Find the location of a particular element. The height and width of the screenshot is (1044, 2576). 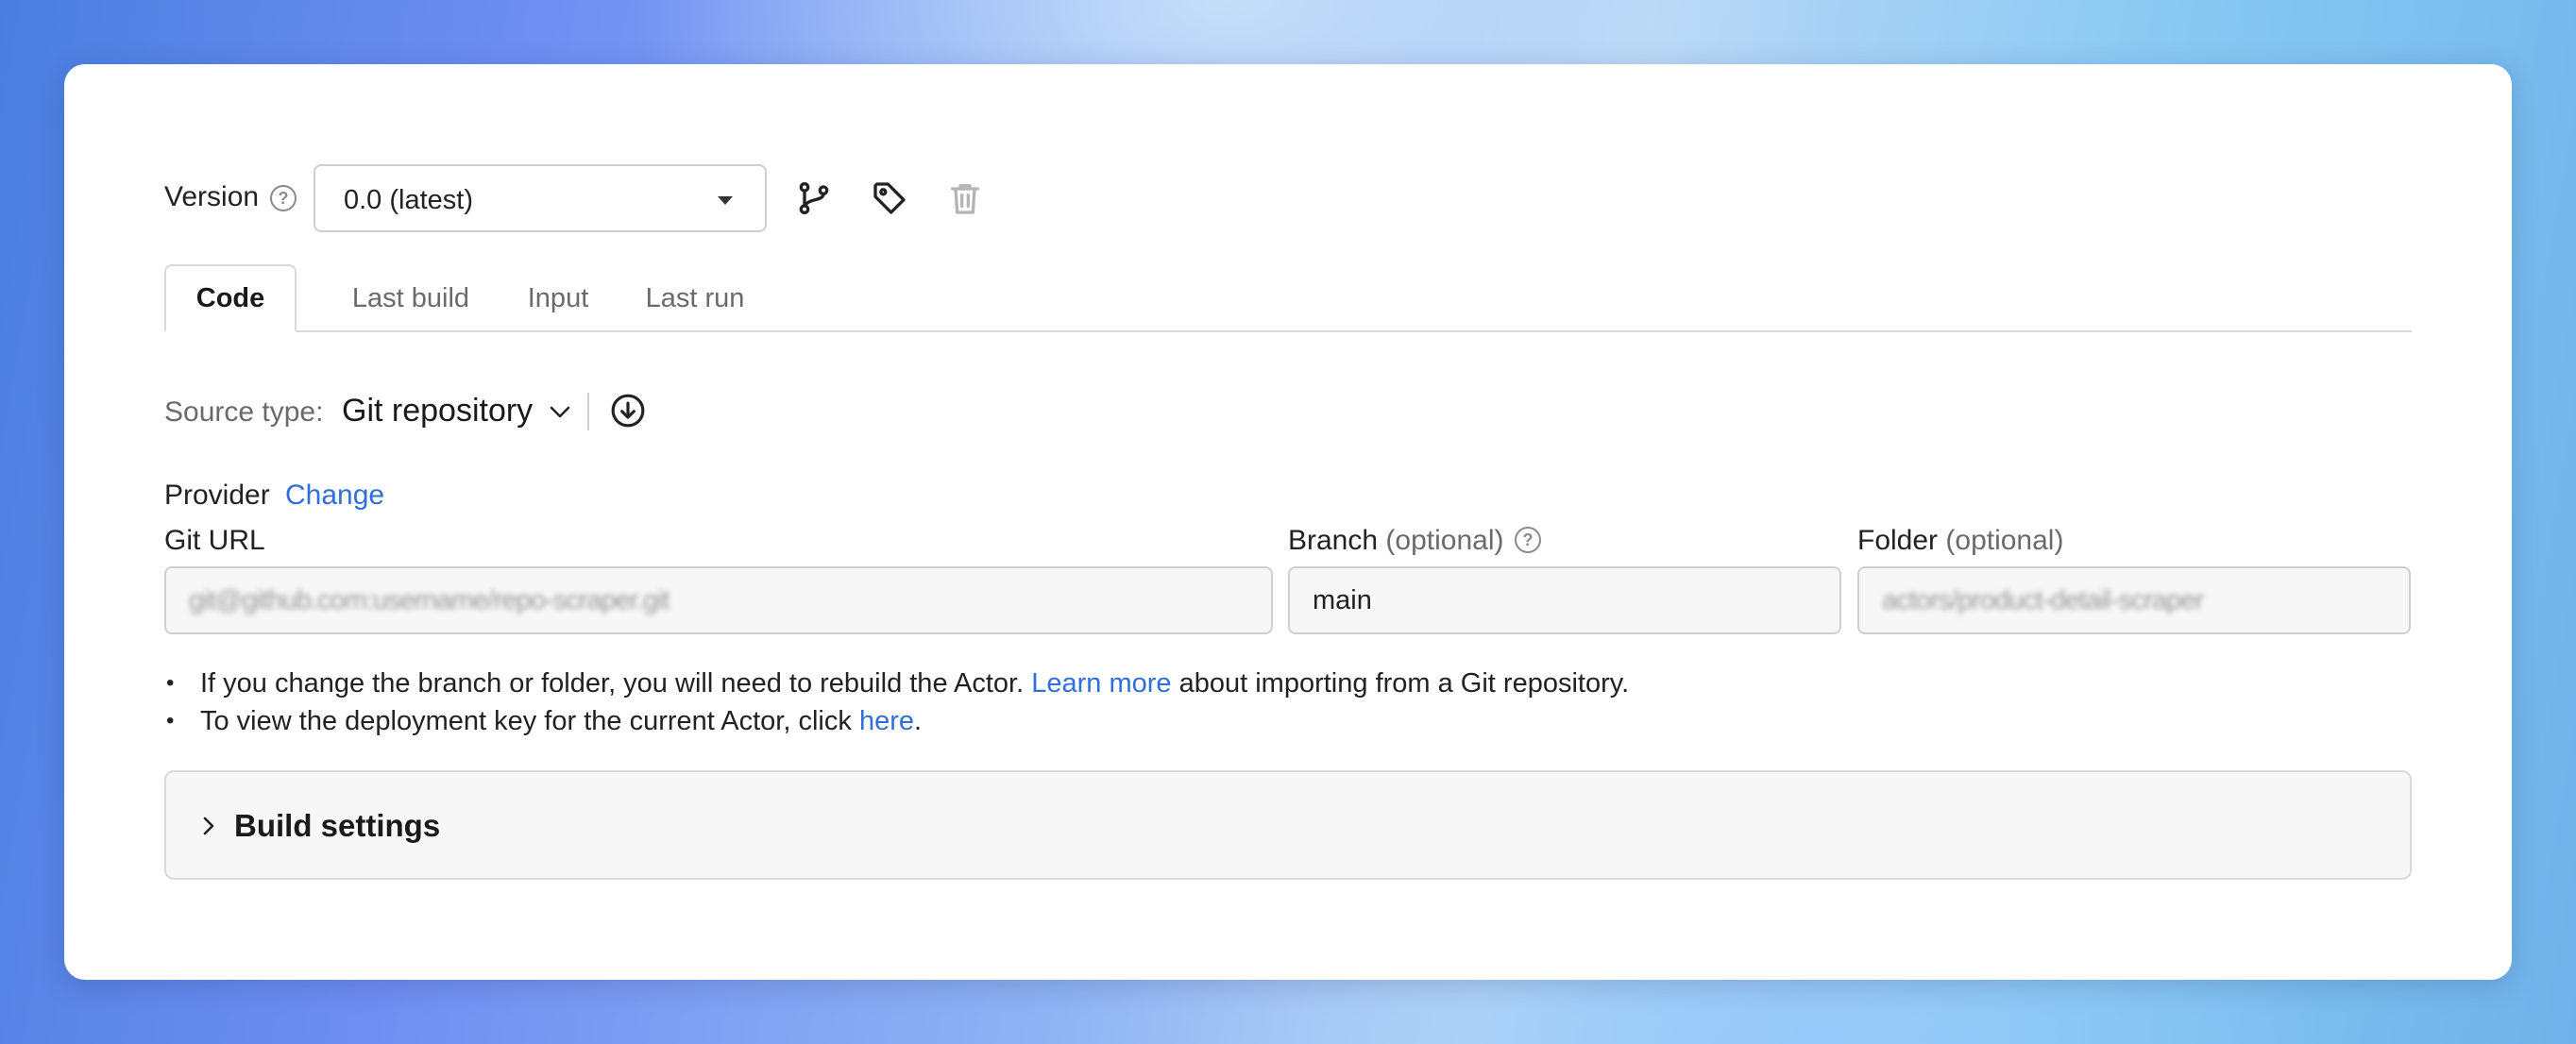

build-settings-title: Build settings is located at coordinates (337, 826).